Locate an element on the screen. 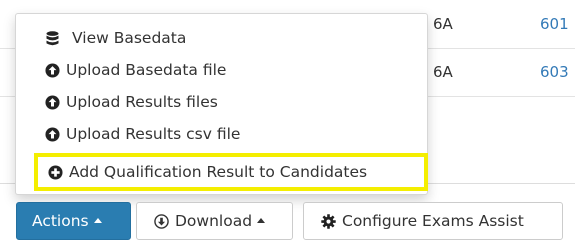  configure-exams-assist-button: Configure Exams Assist is located at coordinates (433, 221).